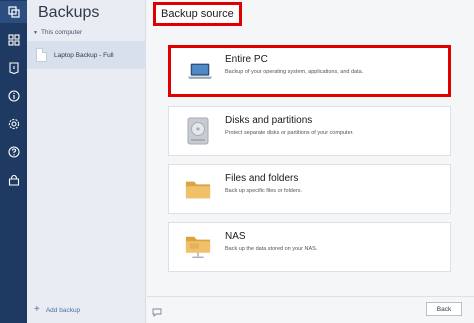  What do you see at coordinates (235, 236) in the screenshot?
I see `option-title: NAS` at bounding box center [235, 236].